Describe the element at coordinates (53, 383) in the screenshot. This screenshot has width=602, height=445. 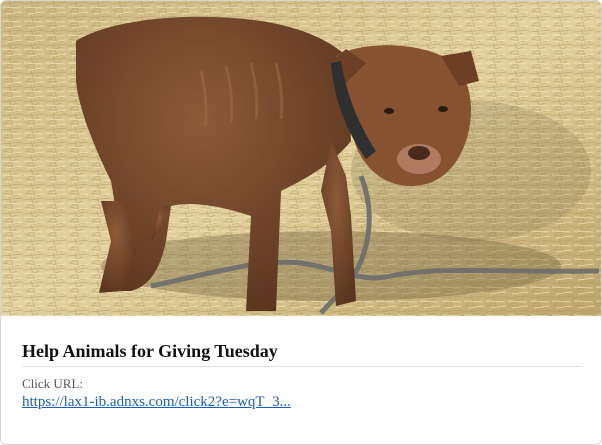
I see `click-url-label: Click URL:` at that location.